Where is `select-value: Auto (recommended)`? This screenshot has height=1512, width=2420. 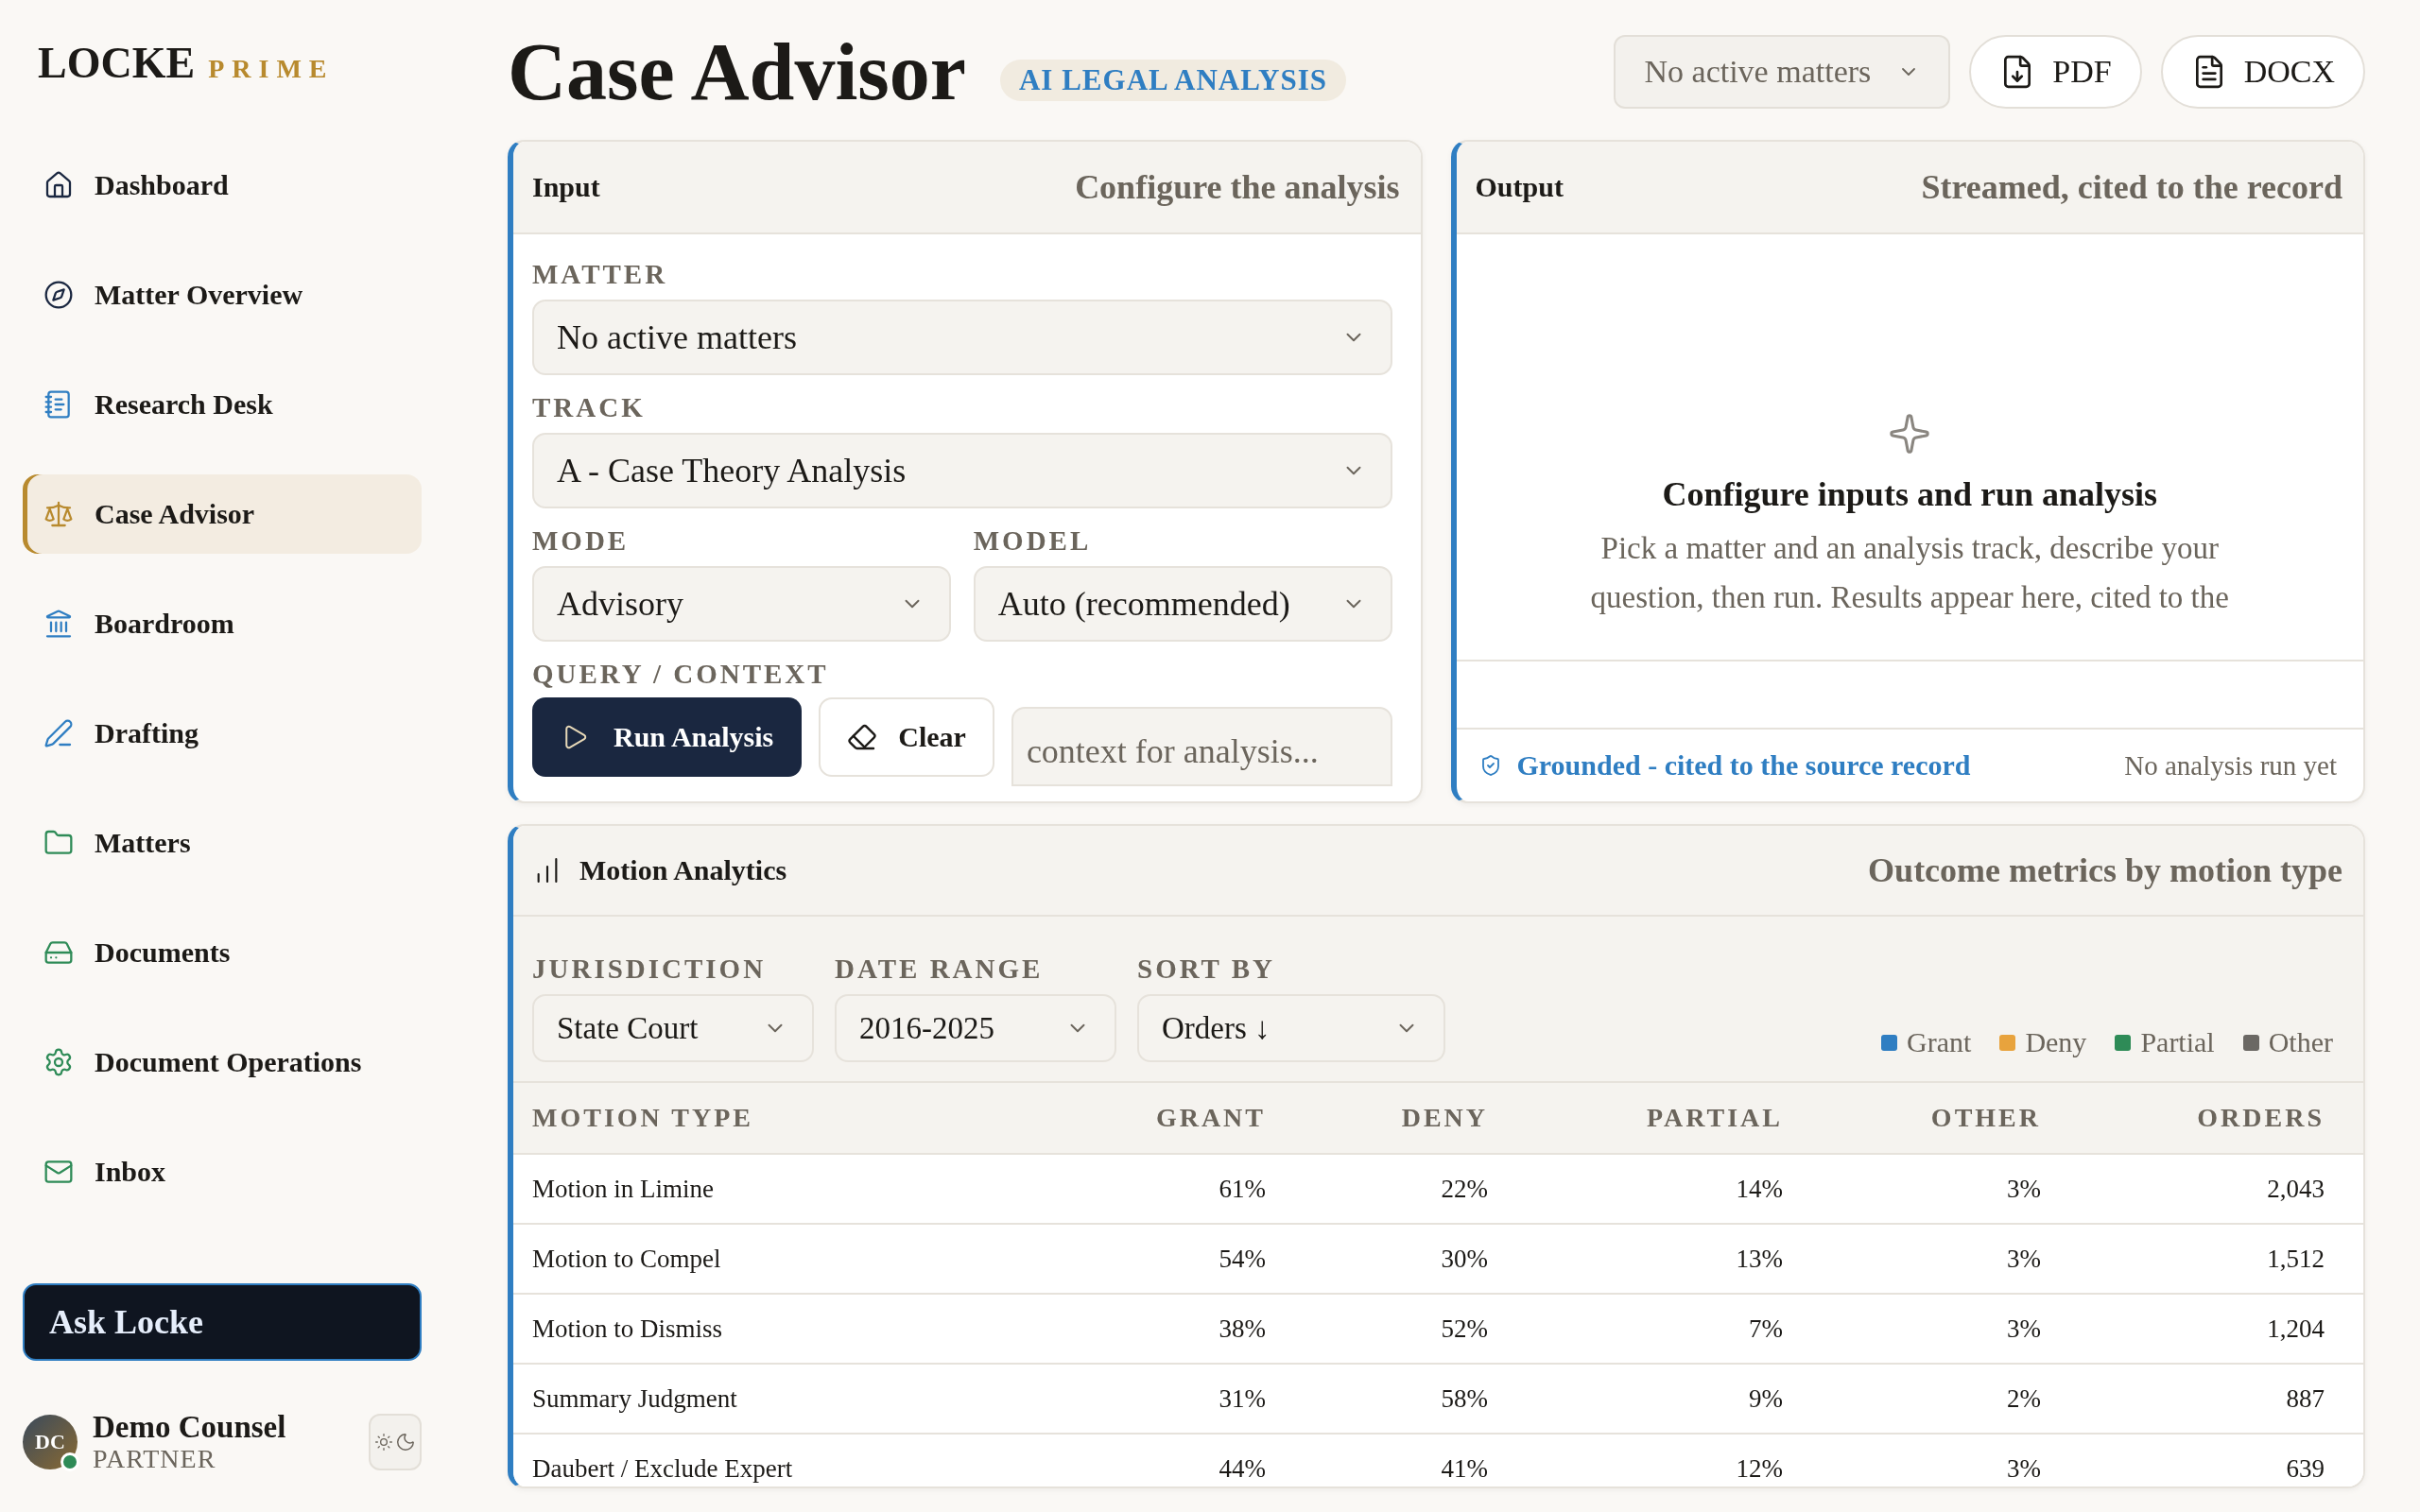 select-value: Auto (recommended) is located at coordinates (1143, 604).